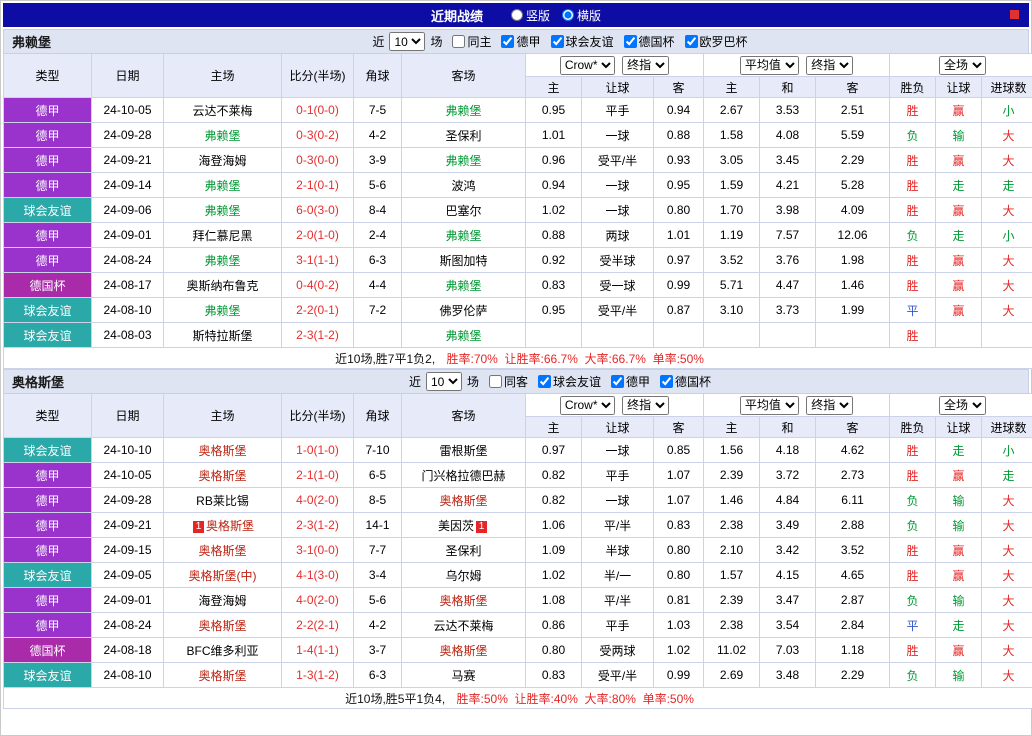 The height and width of the screenshot is (736, 1032). What do you see at coordinates (222, 285) in the screenshot?
I see `home-team-cell: 奥斯纳布鲁克` at bounding box center [222, 285].